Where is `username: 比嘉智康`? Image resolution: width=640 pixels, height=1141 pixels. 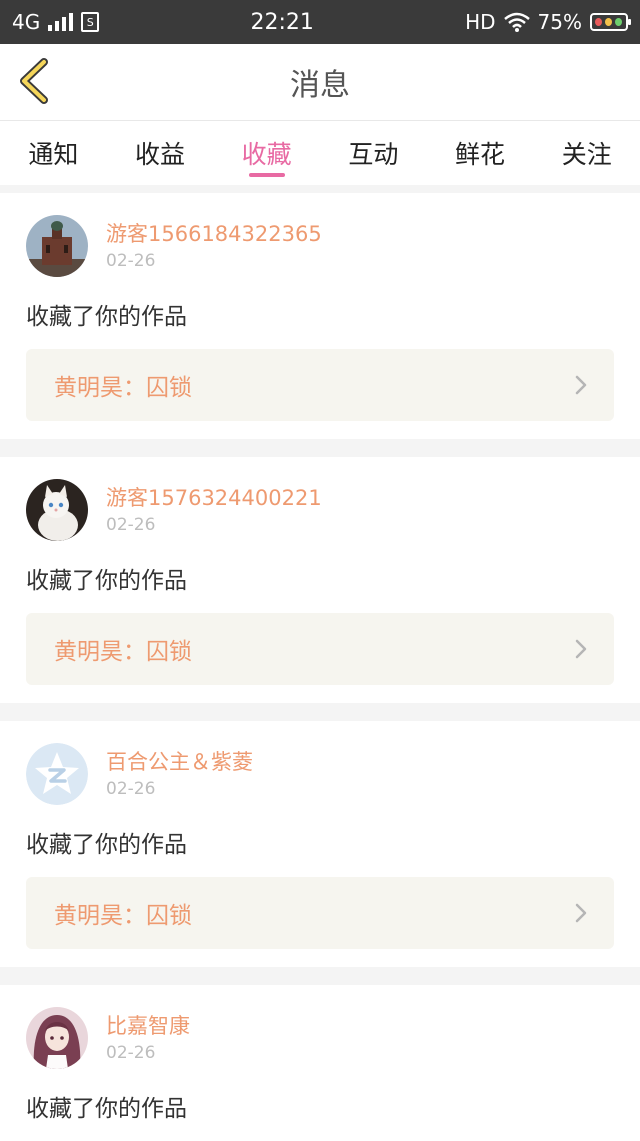
username: 比嘉智康 is located at coordinates (148, 1026).